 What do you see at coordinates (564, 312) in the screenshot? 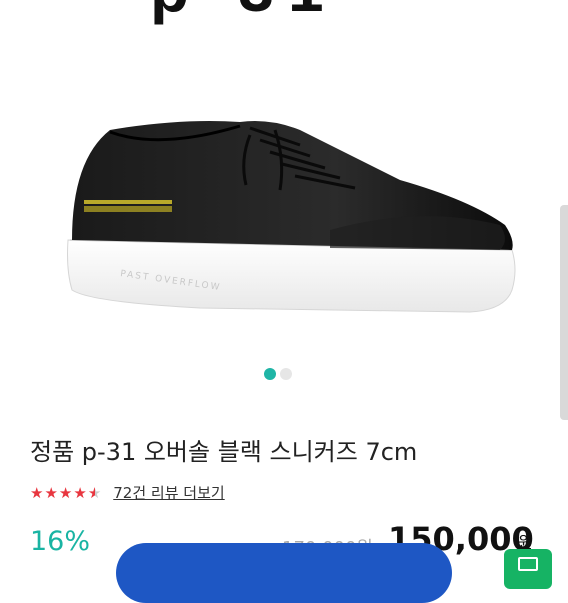
I see `page-scrollbar` at bounding box center [564, 312].